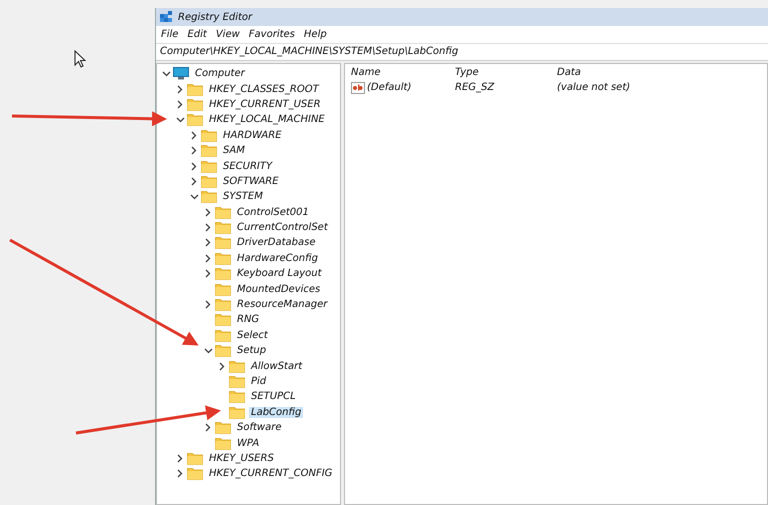 The width and height of the screenshot is (768, 505). I want to click on tree-item: DriverDatabase, so click(276, 242).